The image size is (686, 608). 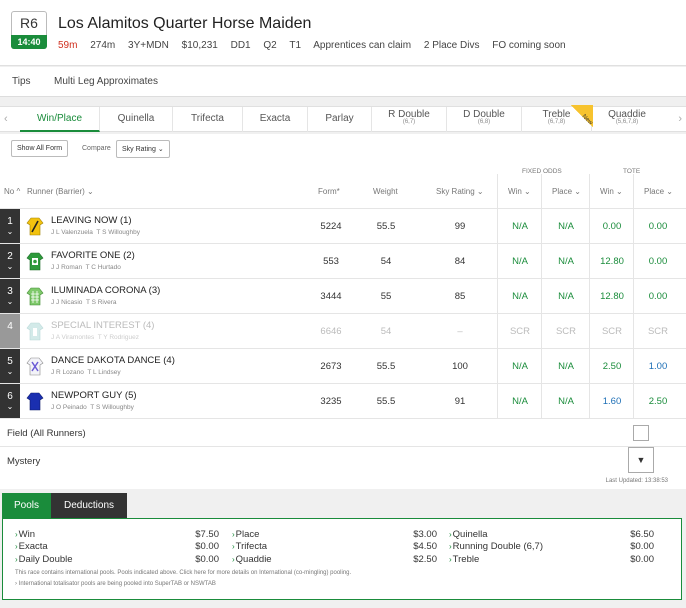 What do you see at coordinates (343, 467) in the screenshot?
I see `mystery-row: Mystery ▼ Last Updated: 13:38:53` at bounding box center [343, 467].